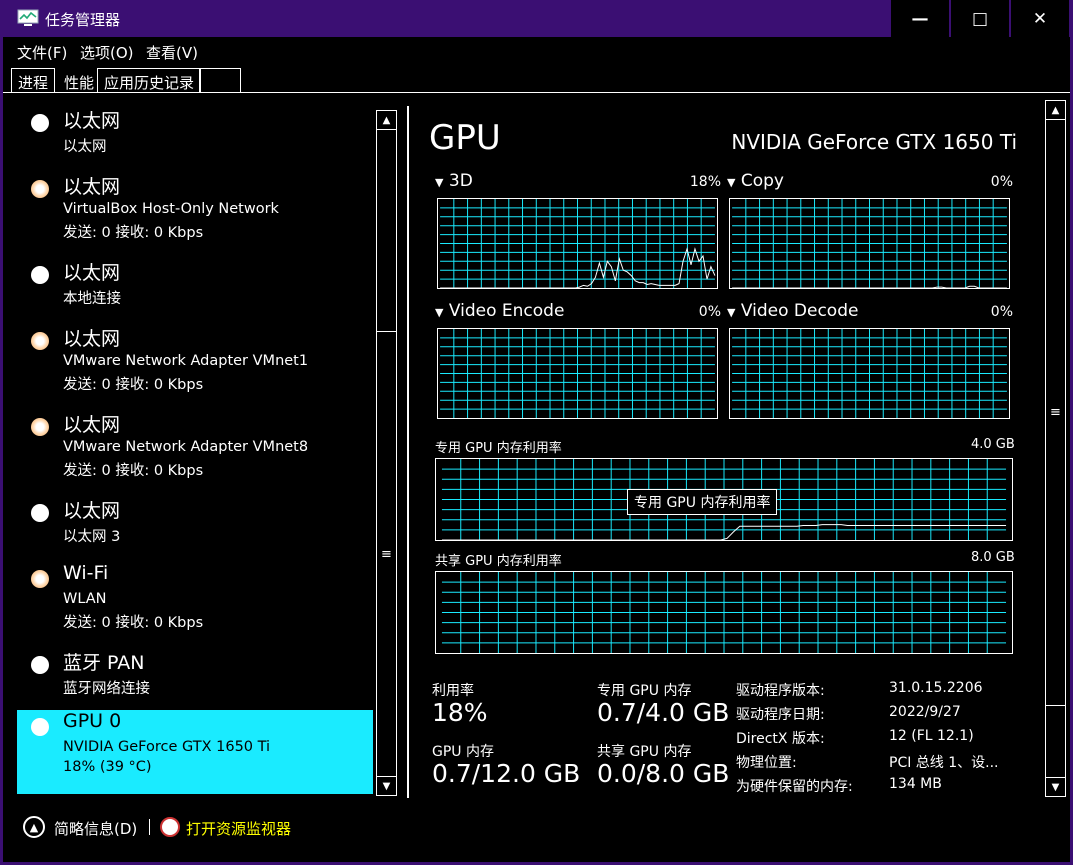  Describe the element at coordinates (463, 752) in the screenshot. I see `gpu-mem-label: GPU 内存` at that location.